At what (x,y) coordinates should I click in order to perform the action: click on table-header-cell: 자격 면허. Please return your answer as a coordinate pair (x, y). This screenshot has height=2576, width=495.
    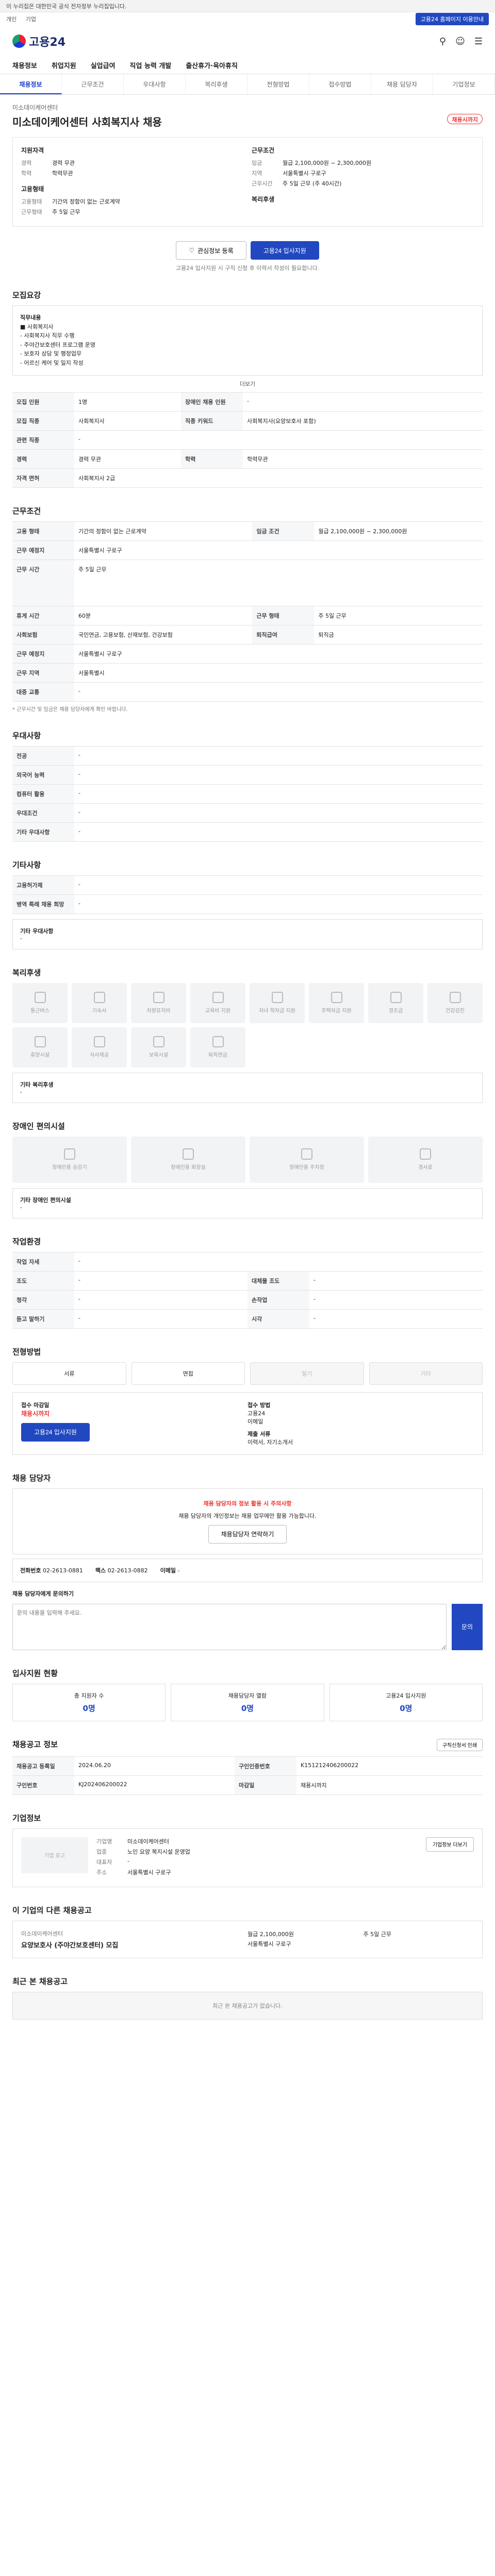
    Looking at the image, I should click on (43, 478).